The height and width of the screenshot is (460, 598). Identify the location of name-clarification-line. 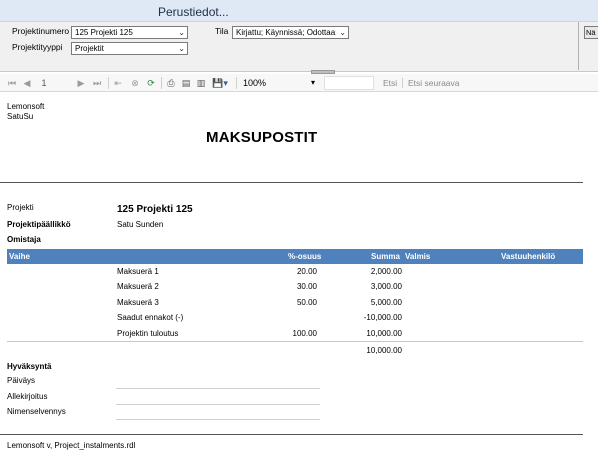
(218, 419).